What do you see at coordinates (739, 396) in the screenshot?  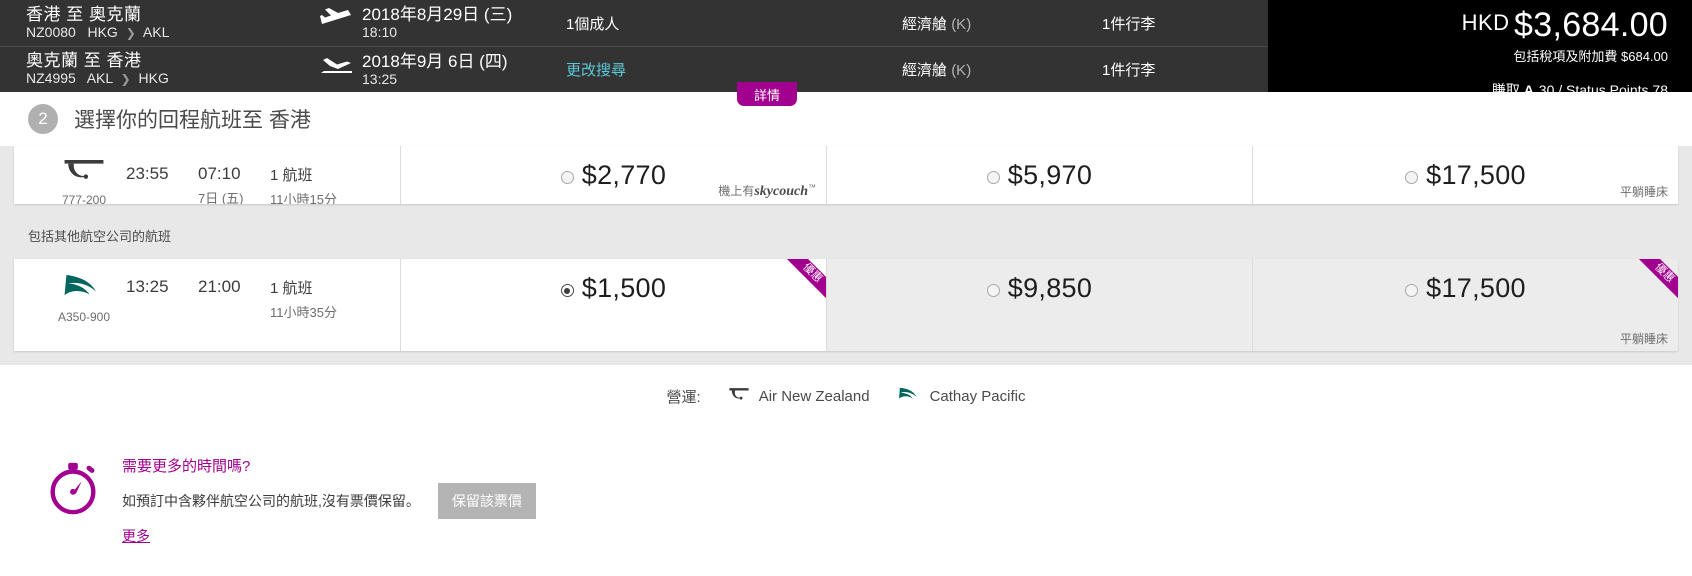 I see `airline-logo-air-new-zealand-icon` at bounding box center [739, 396].